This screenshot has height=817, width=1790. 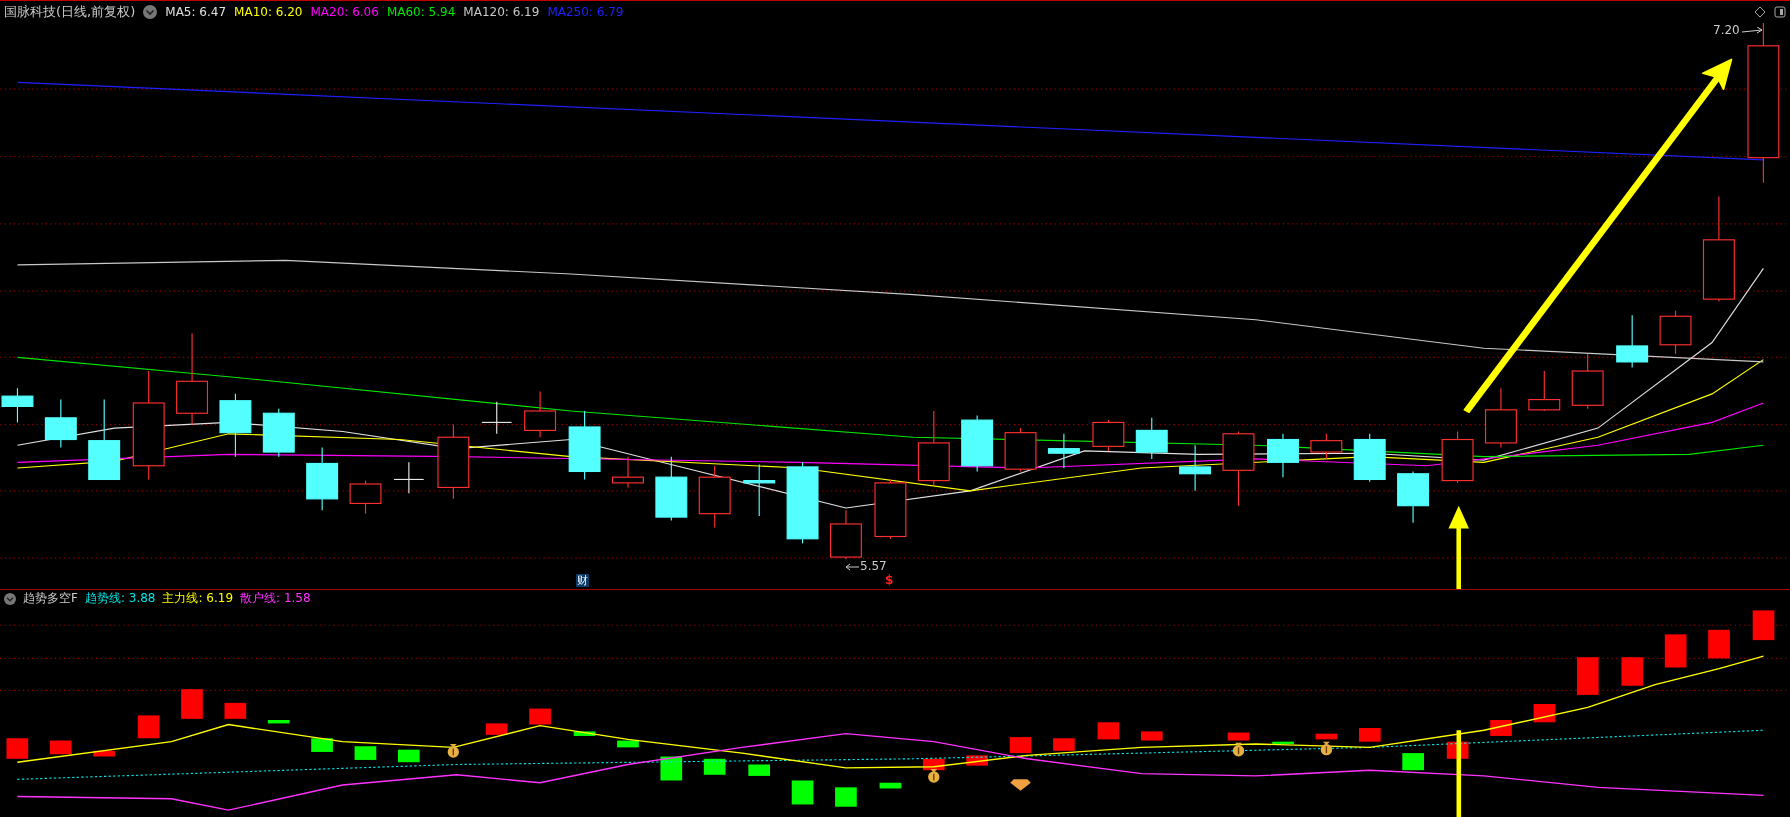 I want to click on indicator-title: 趋势多空F, so click(x=50, y=598).